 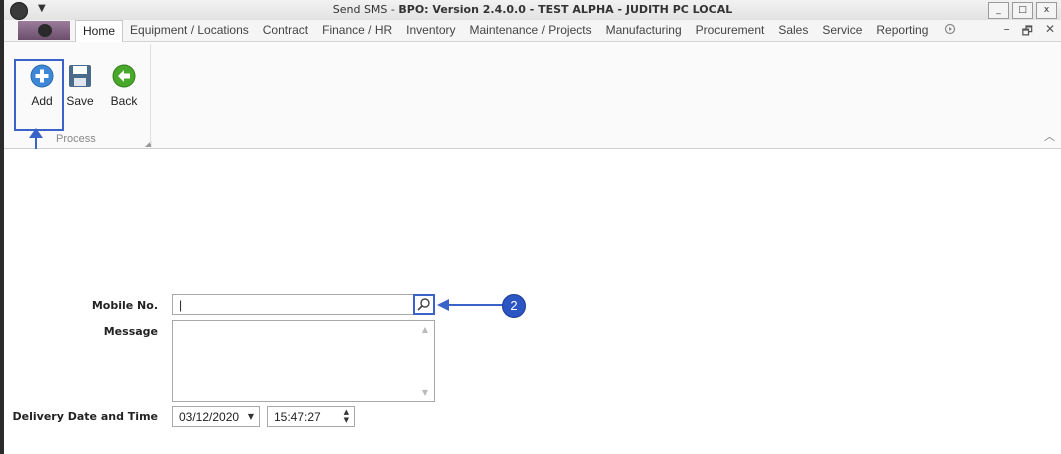 What do you see at coordinates (430, 30) in the screenshot?
I see `tab-inventory: Inventory` at bounding box center [430, 30].